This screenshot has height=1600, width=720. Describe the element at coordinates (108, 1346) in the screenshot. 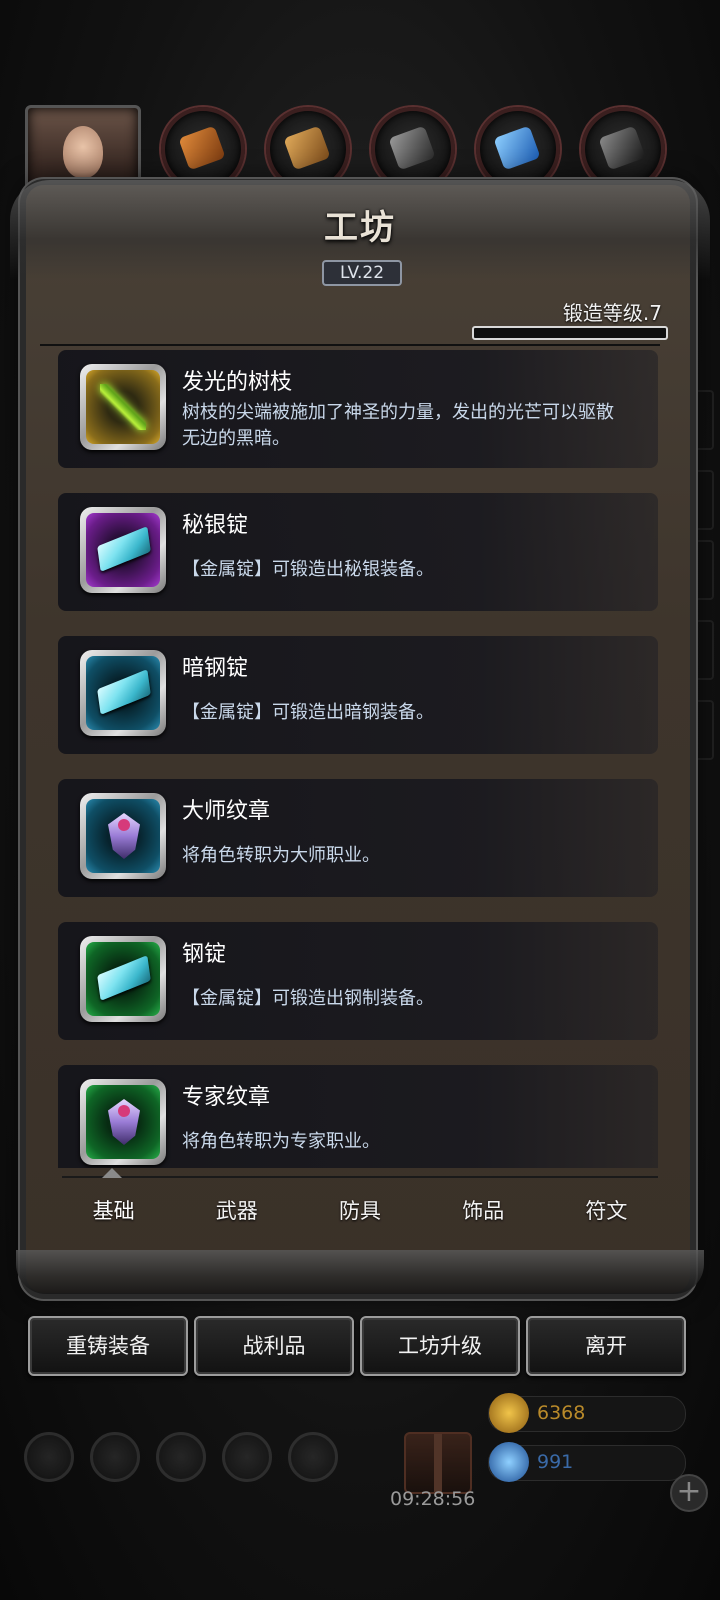

I see `reforge-equipment-button: 重铸装备` at that location.